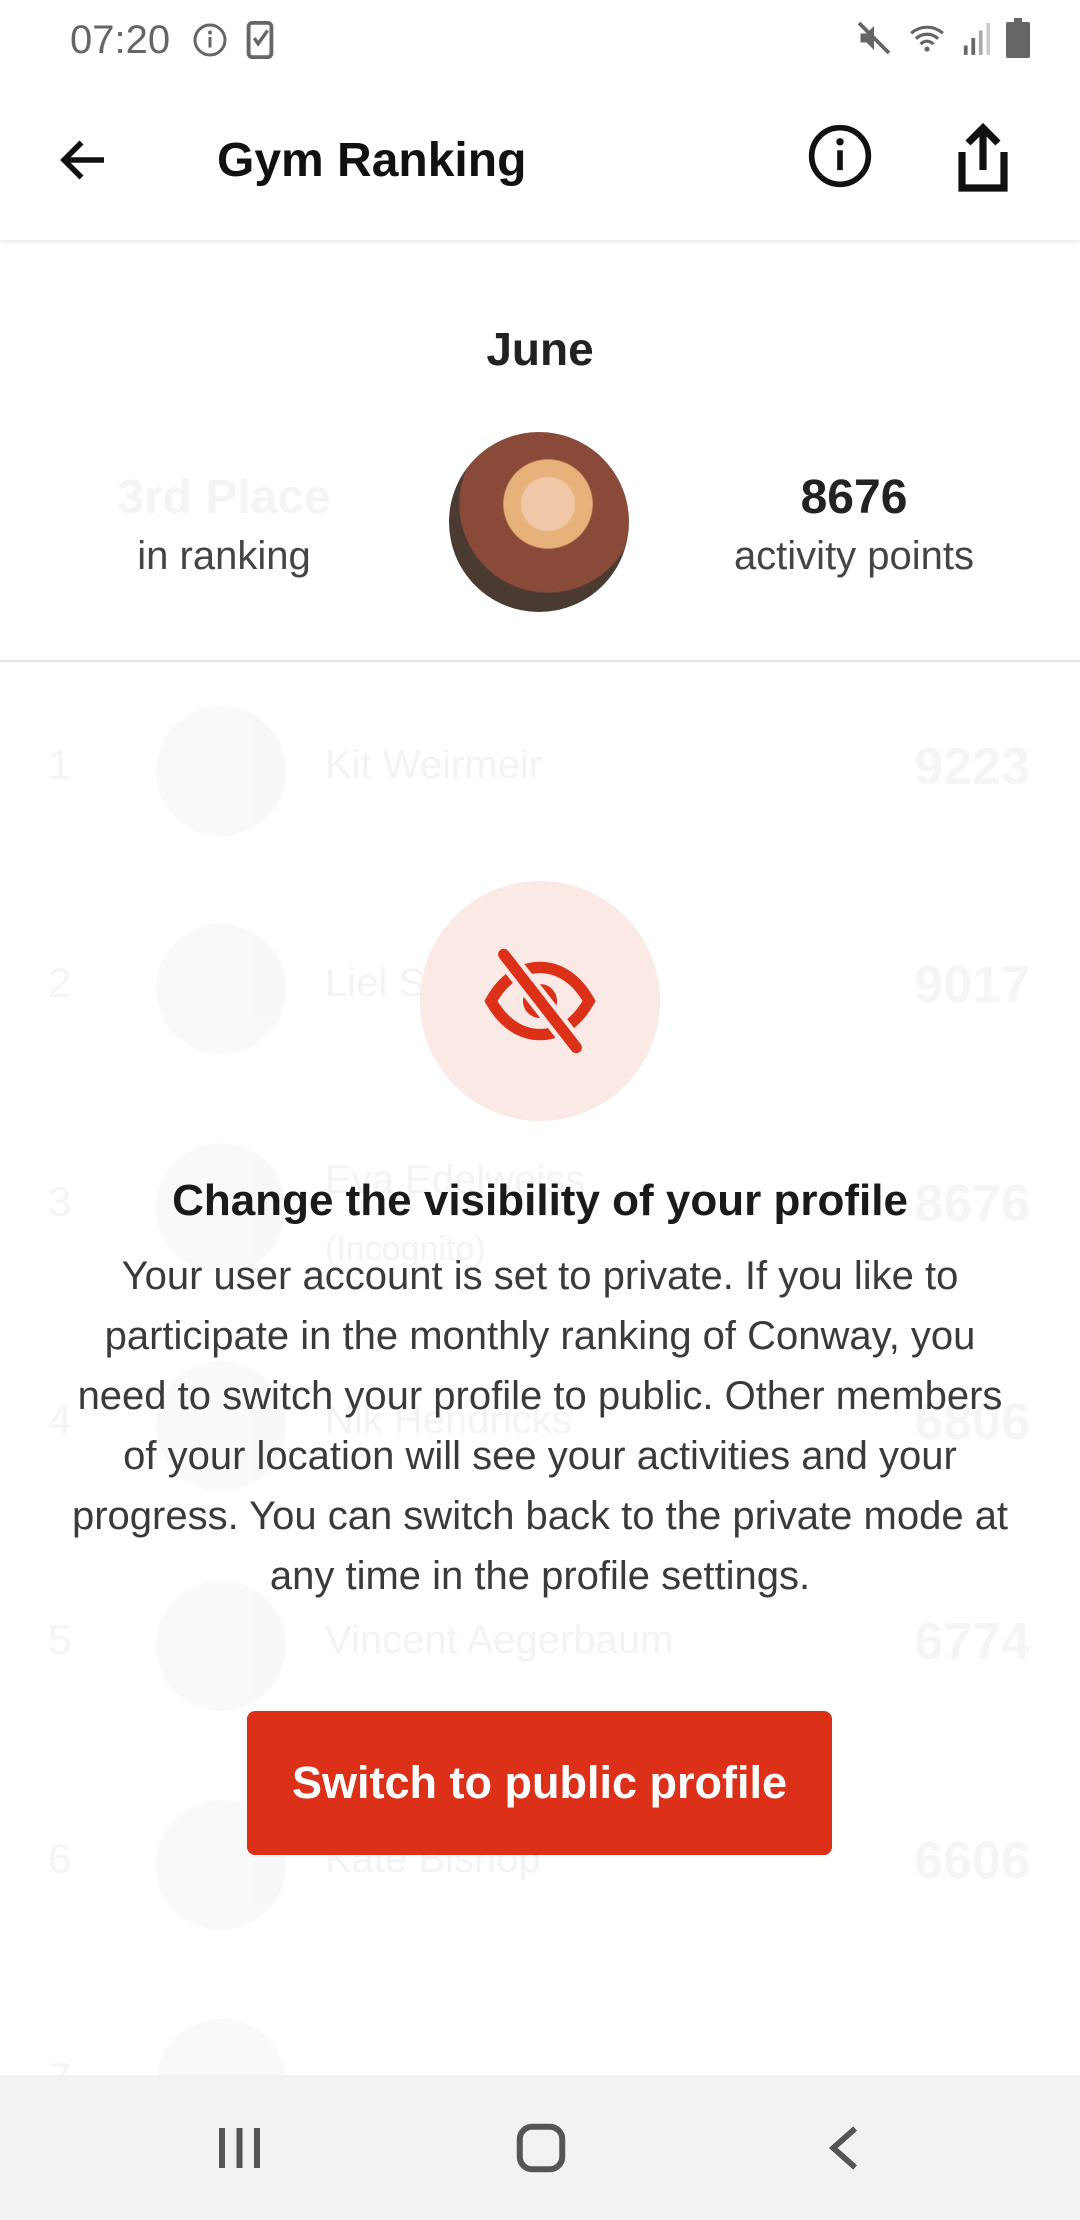 Image resolution: width=1080 pixels, height=2220 pixels. I want to click on place-stat: 3rd Place in ranking, so click(224, 524).